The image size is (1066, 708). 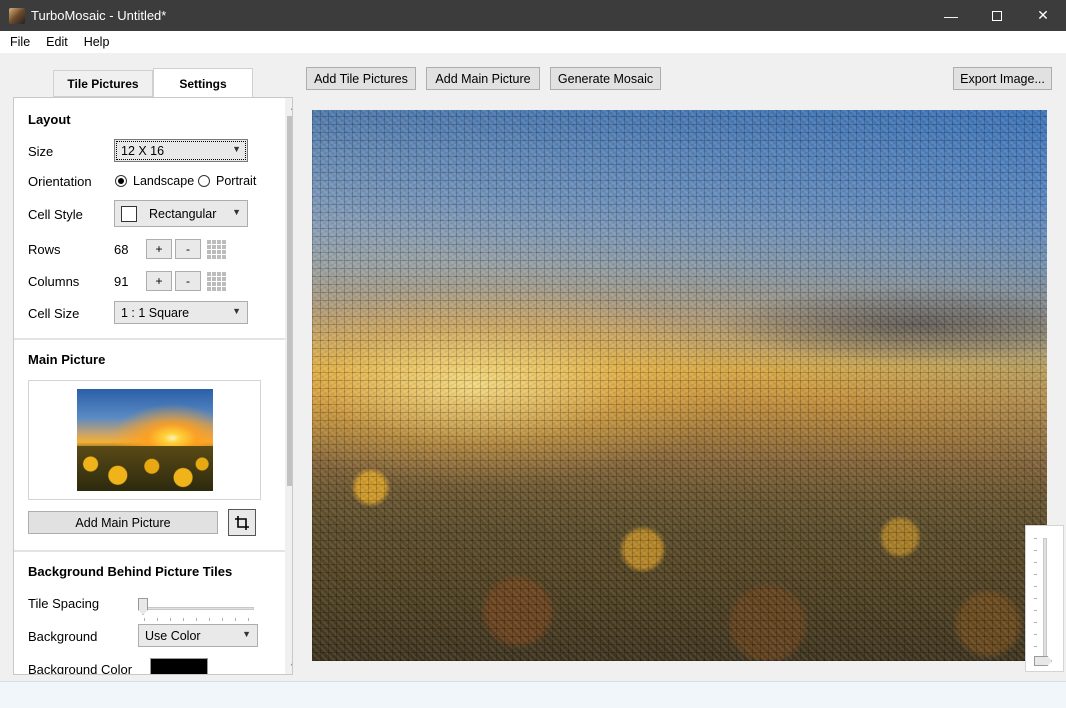 I want to click on slider-ticks, so click(x=199, y=619).